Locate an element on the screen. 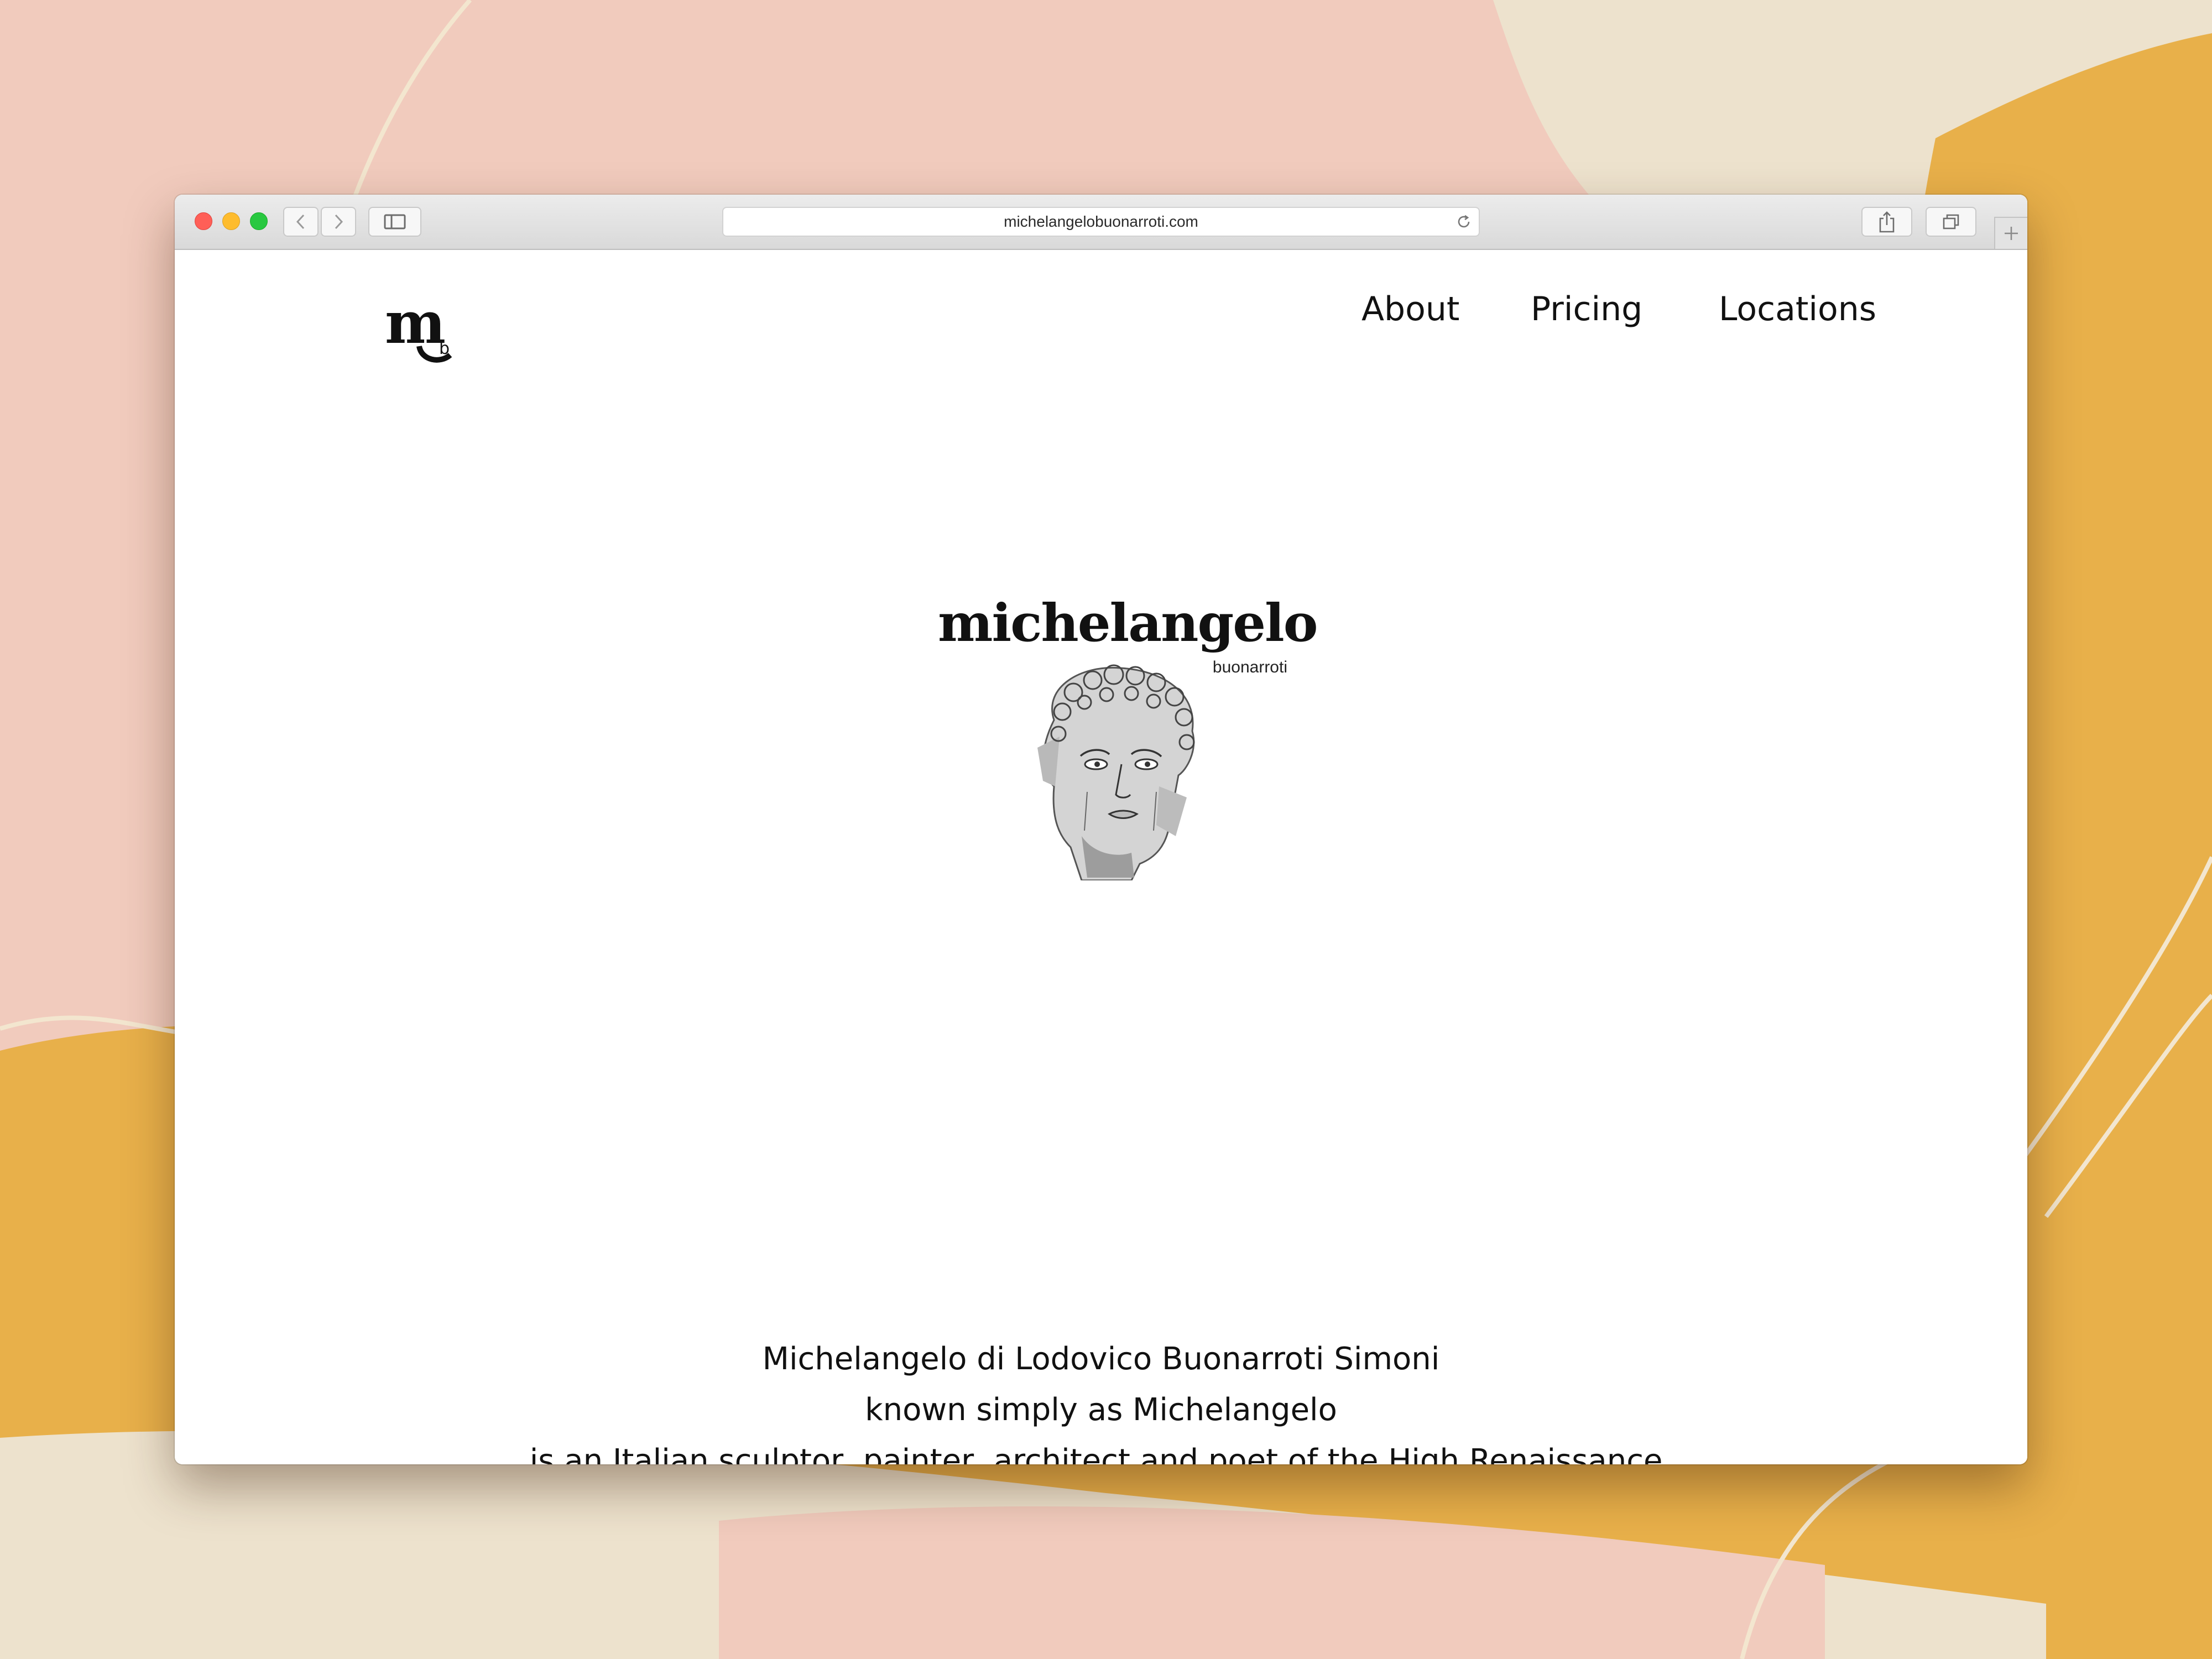 The width and height of the screenshot is (2212, 1659). forward-button is located at coordinates (339, 222).